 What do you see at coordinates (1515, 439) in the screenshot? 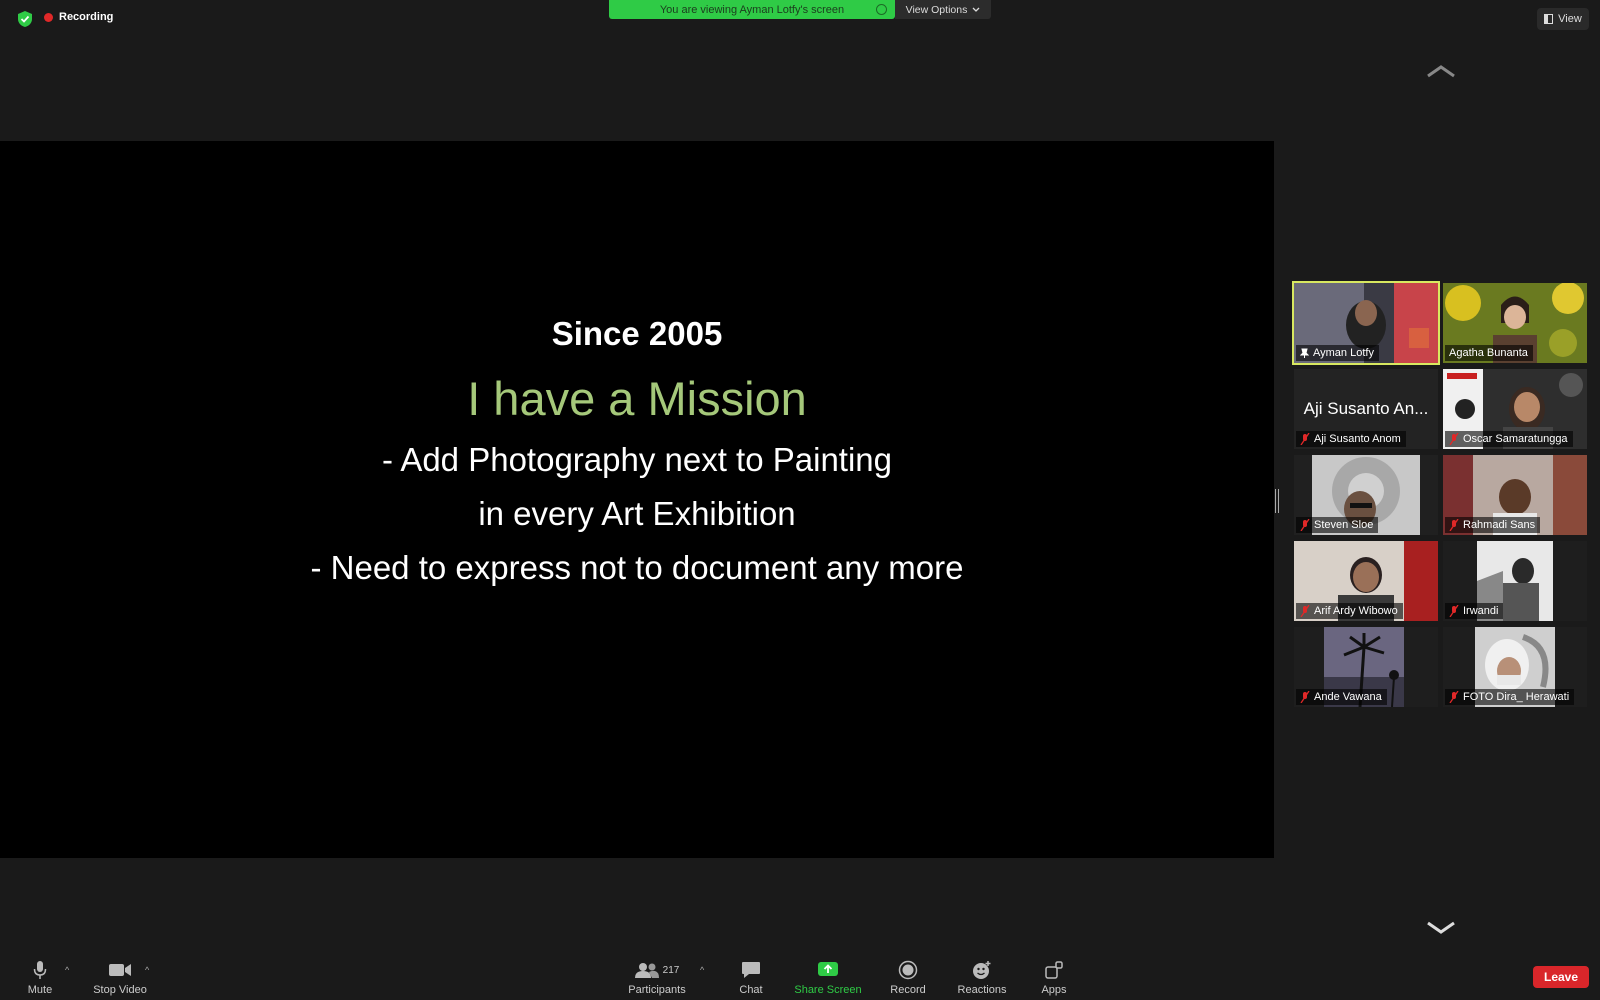
I see `participant-name: Oscar Samaratungga` at bounding box center [1515, 439].